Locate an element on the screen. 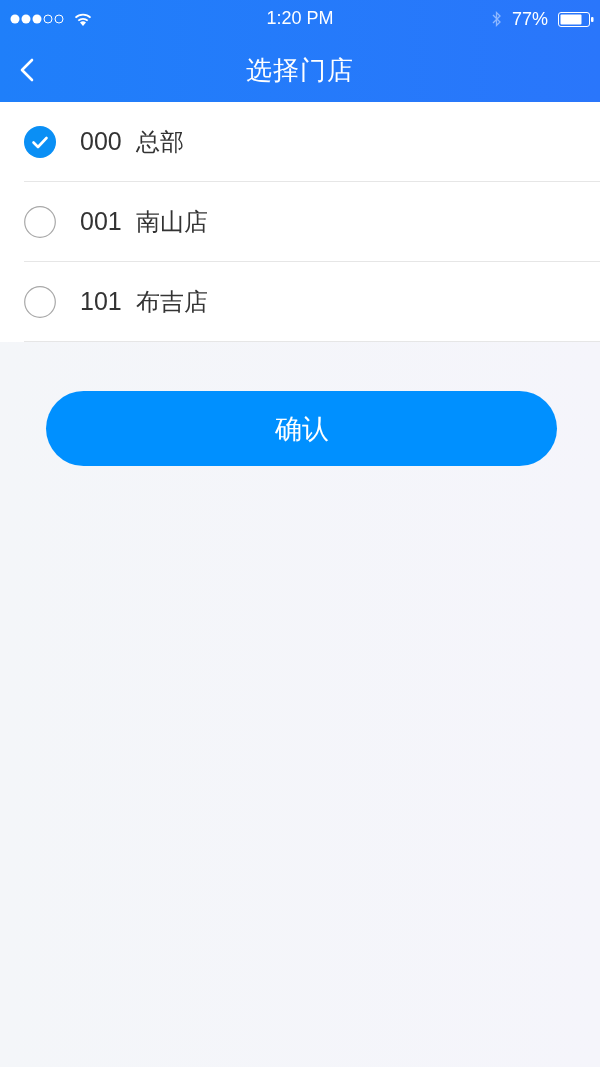 Image resolution: width=600 pixels, height=1067 pixels. wifi-icon is located at coordinates (83, 19).